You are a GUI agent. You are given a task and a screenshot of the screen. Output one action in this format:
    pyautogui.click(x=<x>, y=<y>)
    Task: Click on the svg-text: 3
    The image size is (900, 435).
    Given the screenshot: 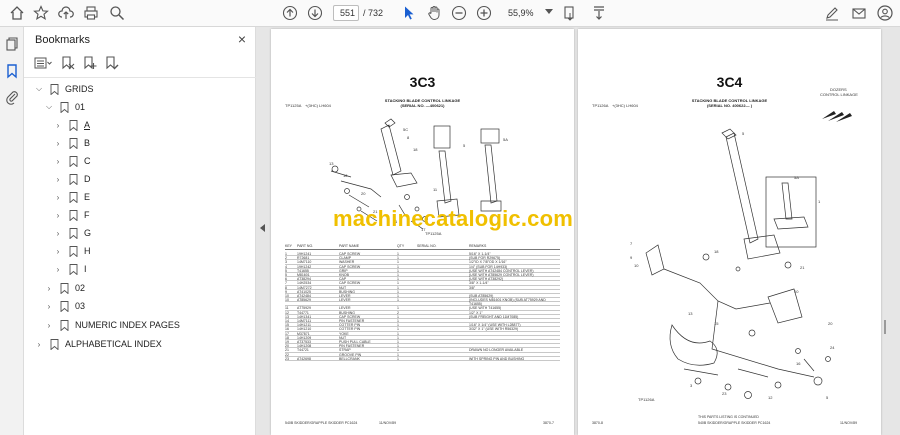 What is the action you would take?
    pyautogui.click(x=691, y=385)
    